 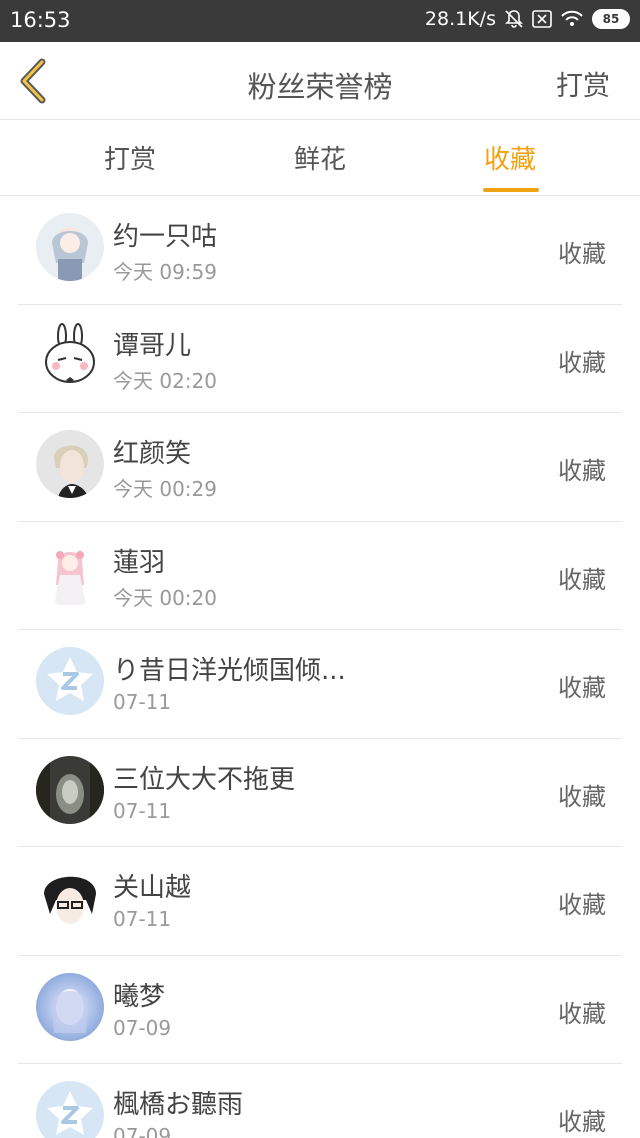 What do you see at coordinates (165, 380) in the screenshot?
I see `fan-time: 今天 02:20` at bounding box center [165, 380].